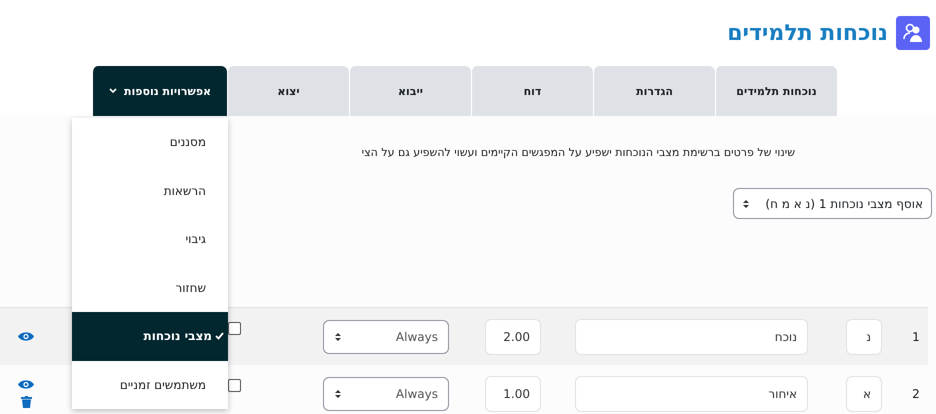 This screenshot has width=936, height=414. What do you see at coordinates (691, 394) in the screenshot?
I see `description-field: איחור` at bounding box center [691, 394].